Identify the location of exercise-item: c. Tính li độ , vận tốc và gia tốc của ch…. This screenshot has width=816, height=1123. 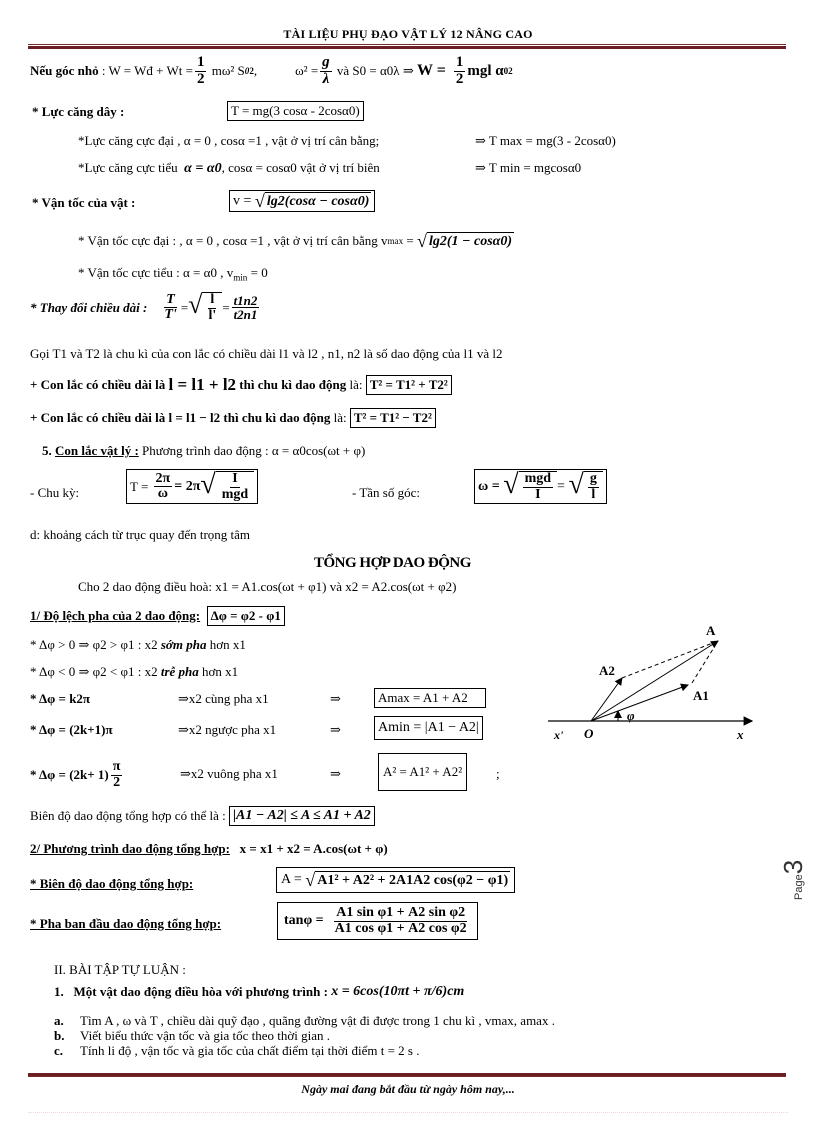
(237, 1050).